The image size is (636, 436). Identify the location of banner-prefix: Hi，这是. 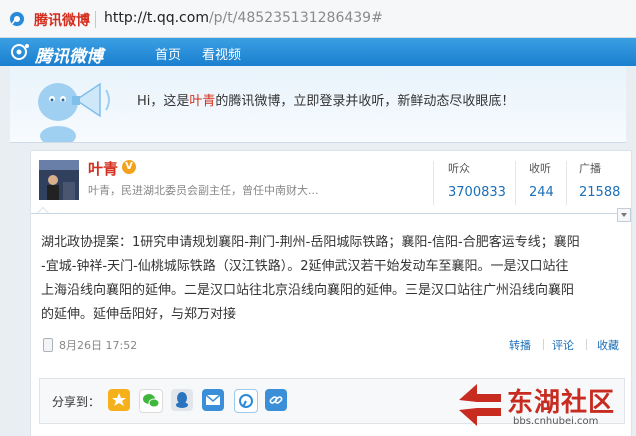
(163, 101).